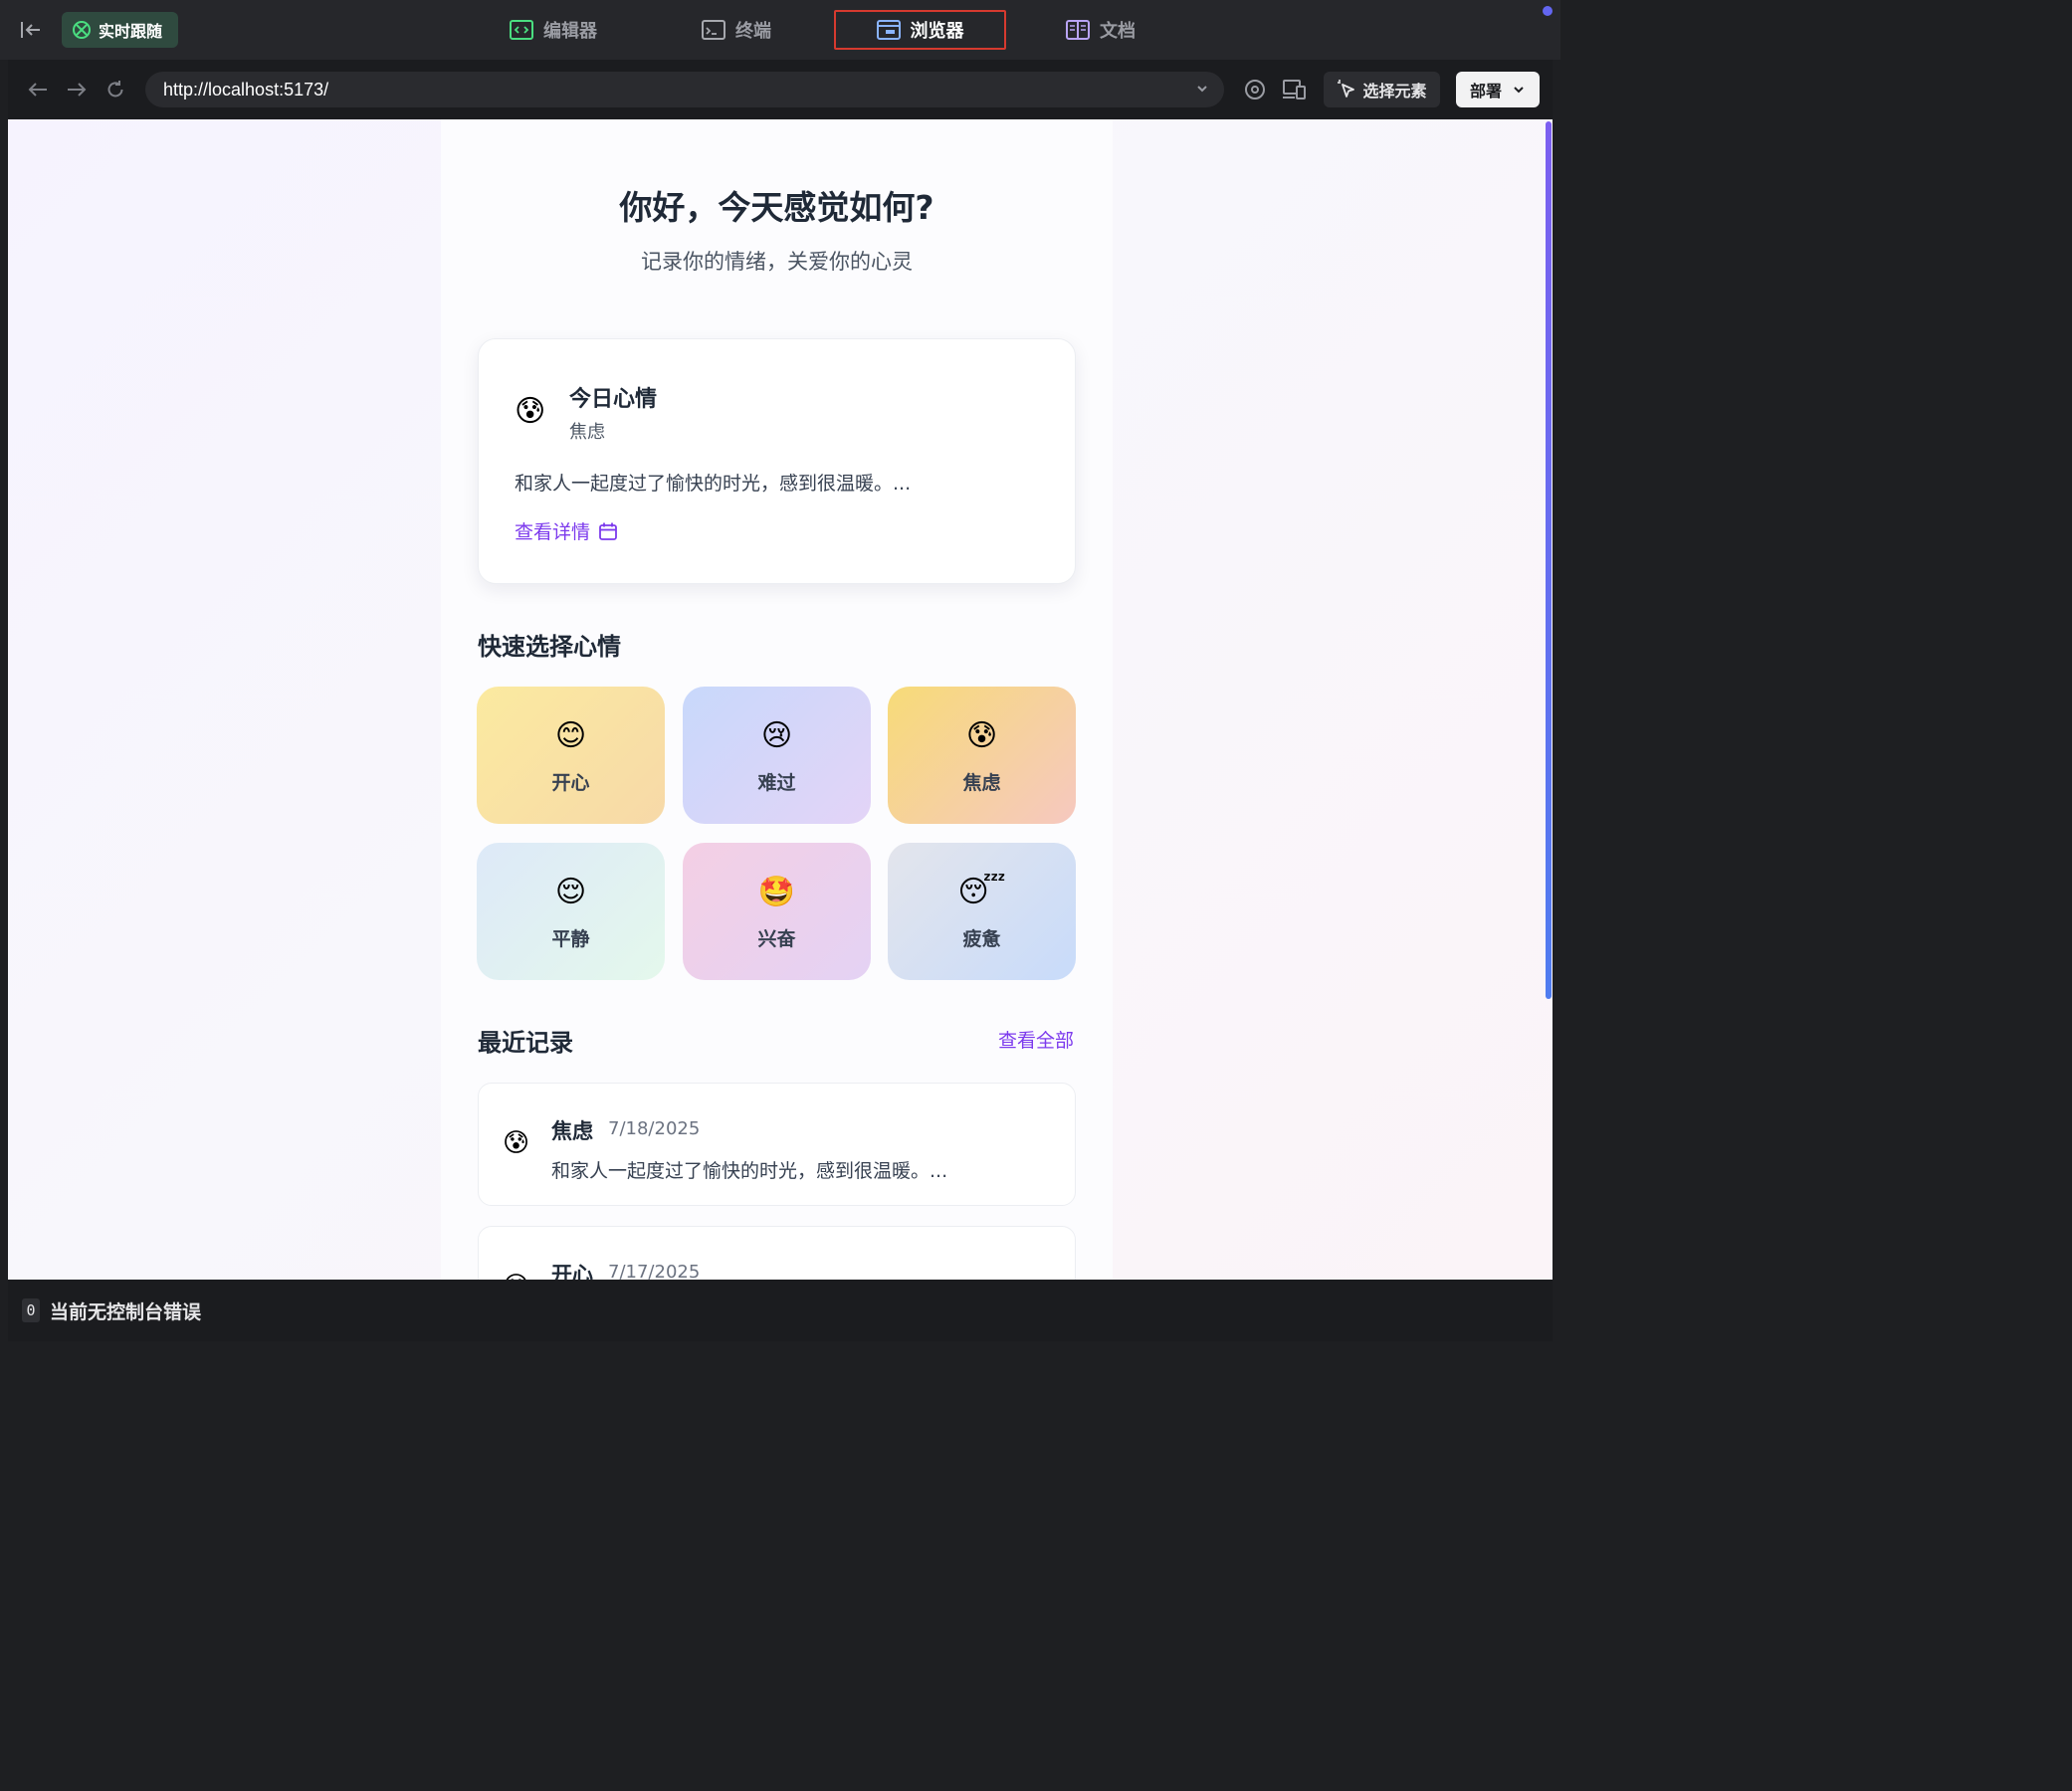 This screenshot has height=1791, width=2072. I want to click on live-follow-button: 实时跟随, so click(120, 30).